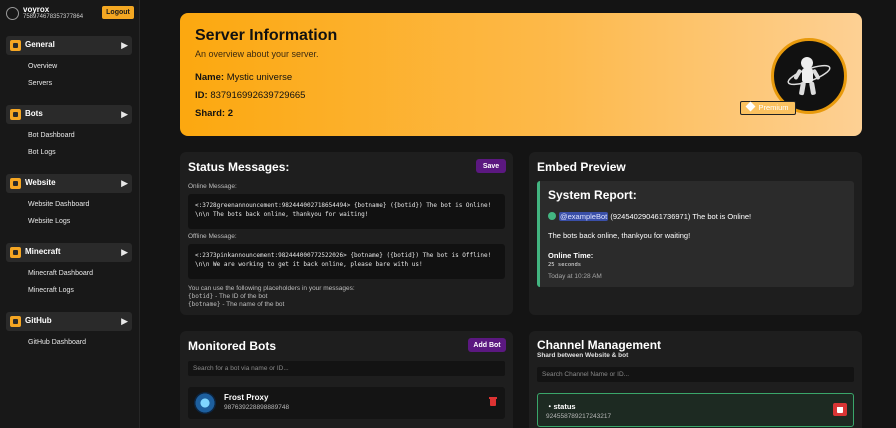 The image size is (896, 428). I want to click on server-id: 837916992639729665, so click(258, 95).